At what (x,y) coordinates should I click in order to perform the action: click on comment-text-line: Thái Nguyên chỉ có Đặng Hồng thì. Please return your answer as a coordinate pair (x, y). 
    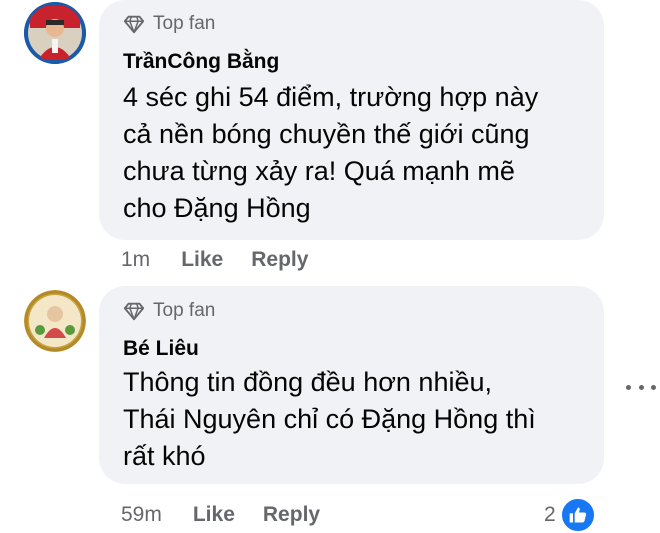
    Looking at the image, I should click on (329, 419).